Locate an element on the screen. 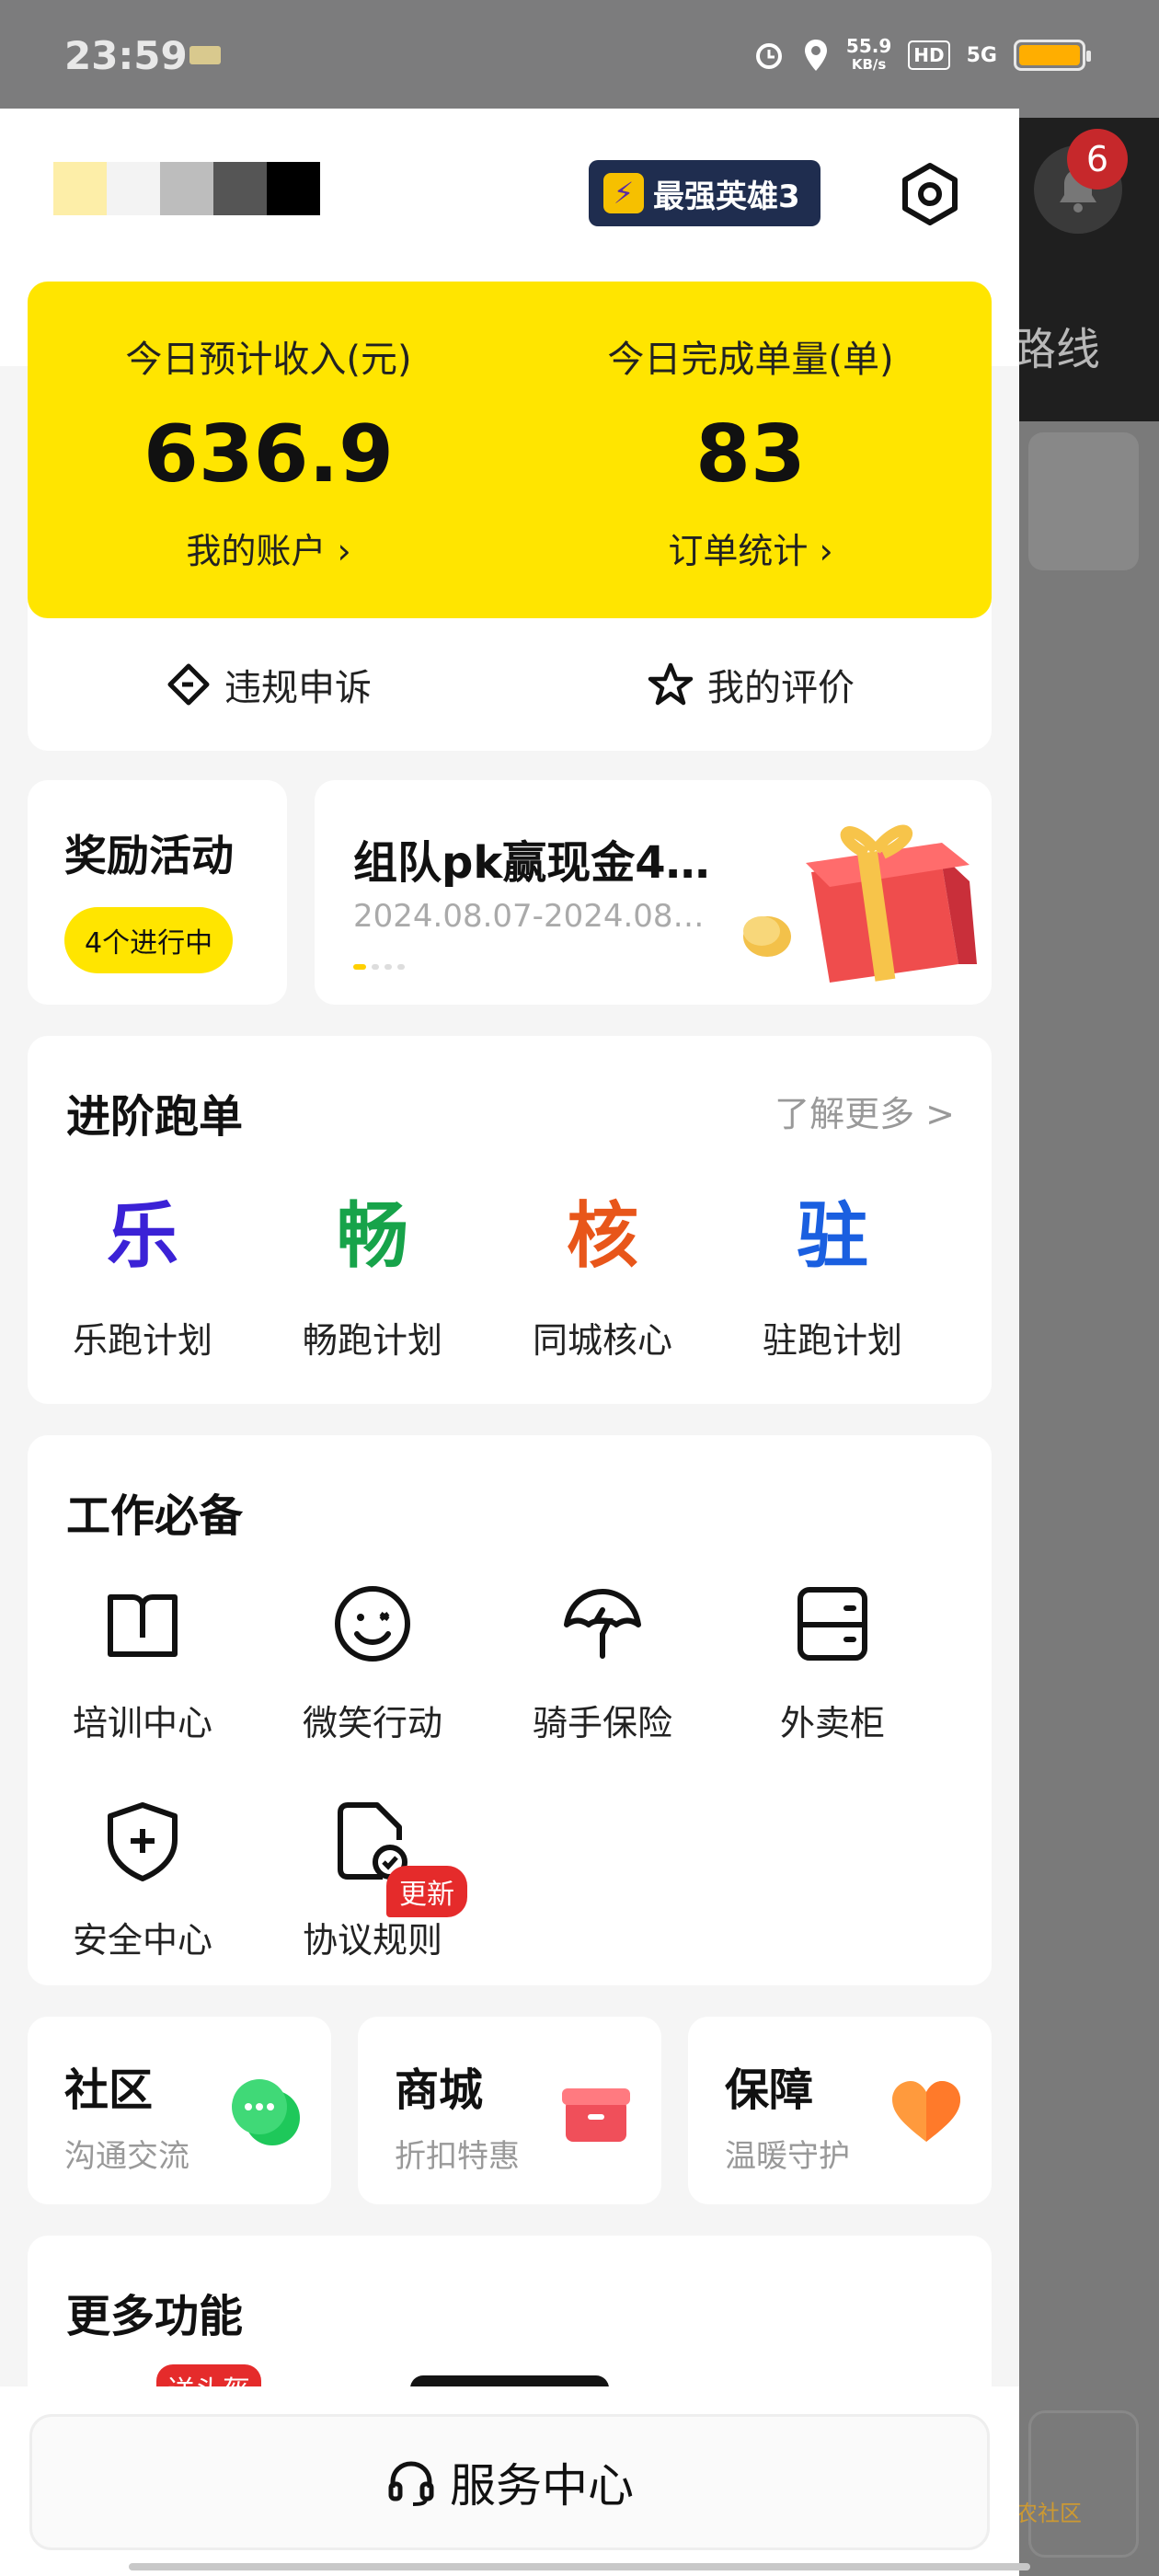 This screenshot has width=1159, height=2576. plan-glyph: 畅 is located at coordinates (372, 1236).